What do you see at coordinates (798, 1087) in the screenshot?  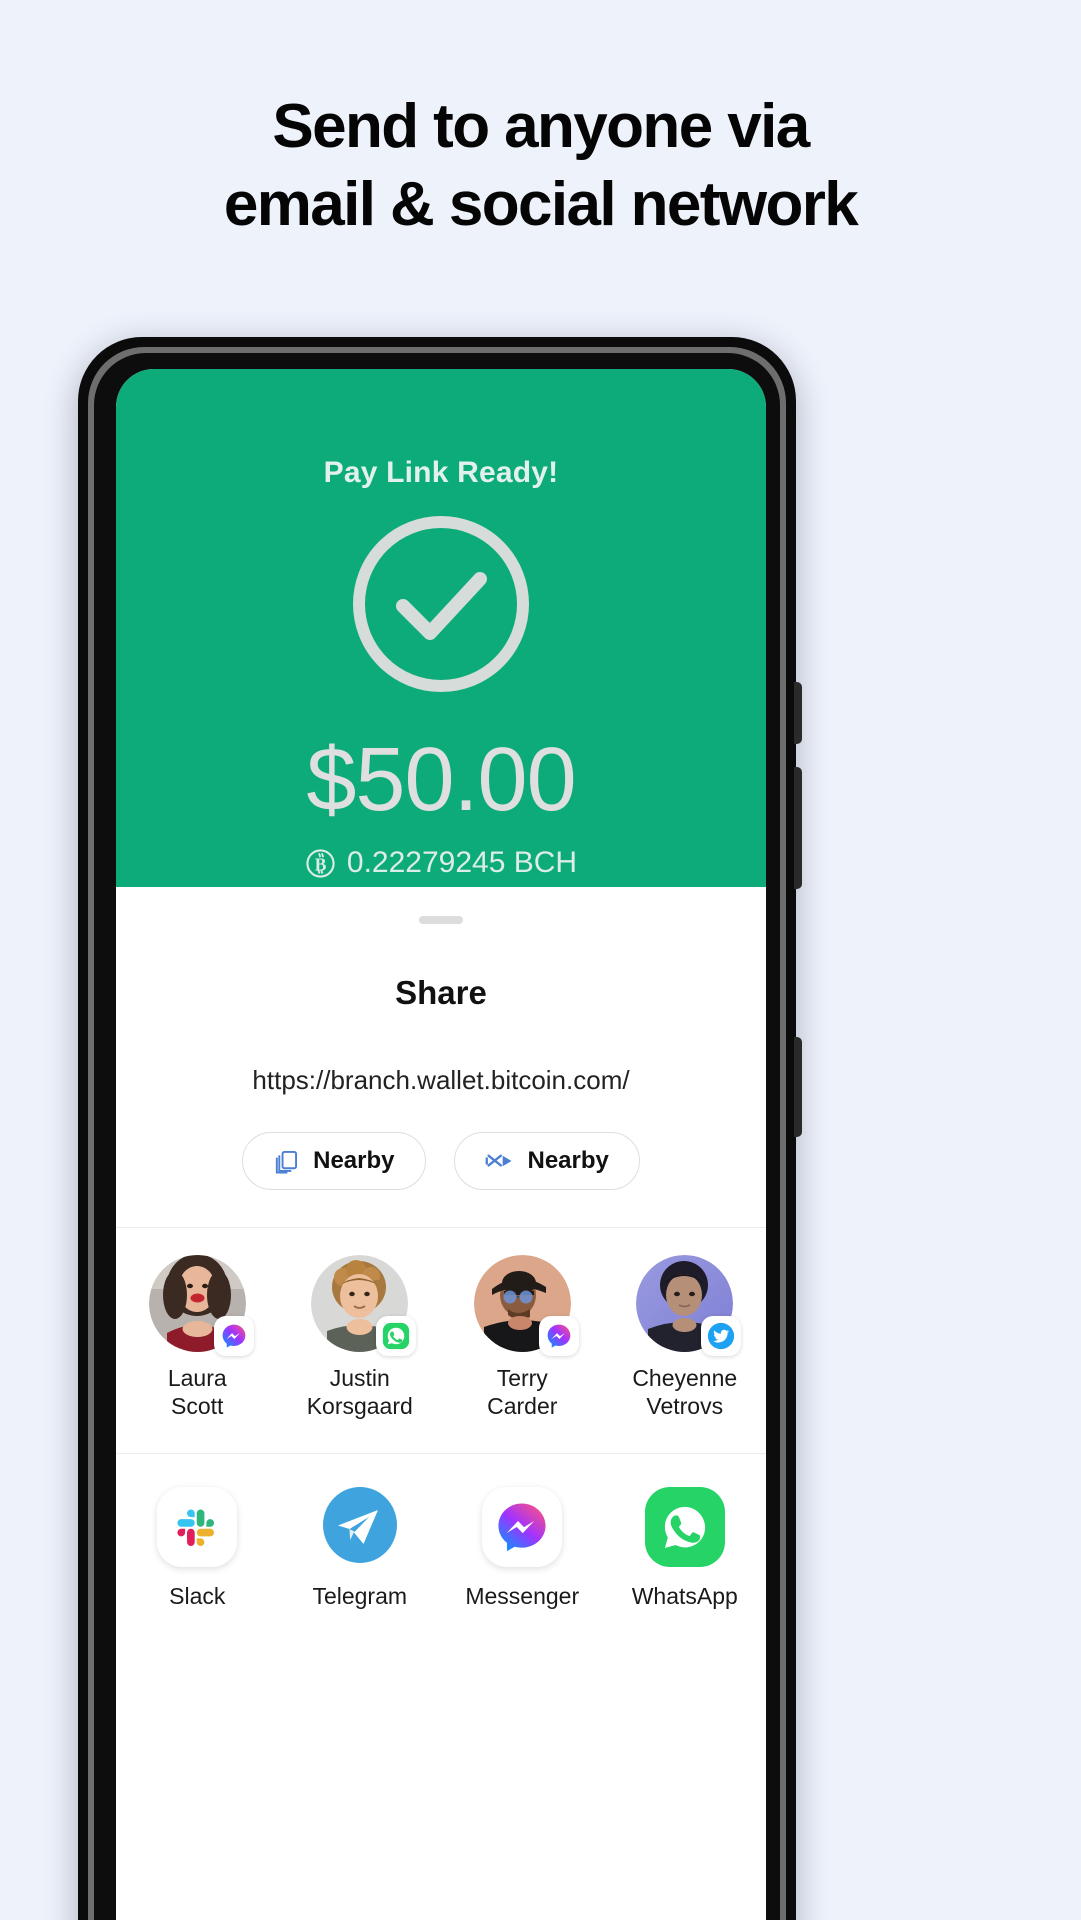 I see `phone-side-button-power` at bounding box center [798, 1087].